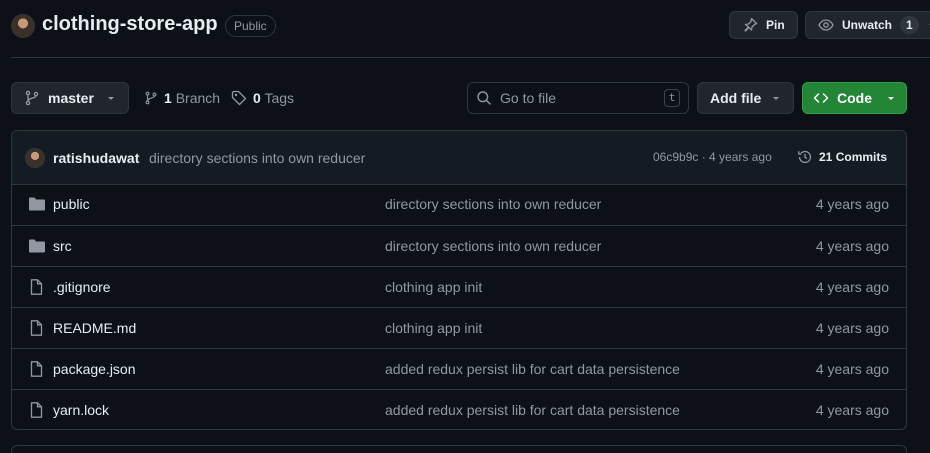  I want to click on branches-link: 1 Branch, so click(182, 98).